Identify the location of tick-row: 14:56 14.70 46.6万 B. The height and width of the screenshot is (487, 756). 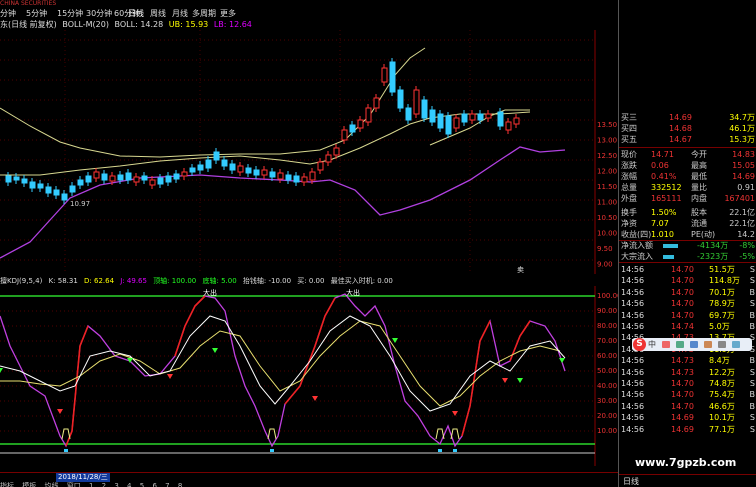
(688, 407).